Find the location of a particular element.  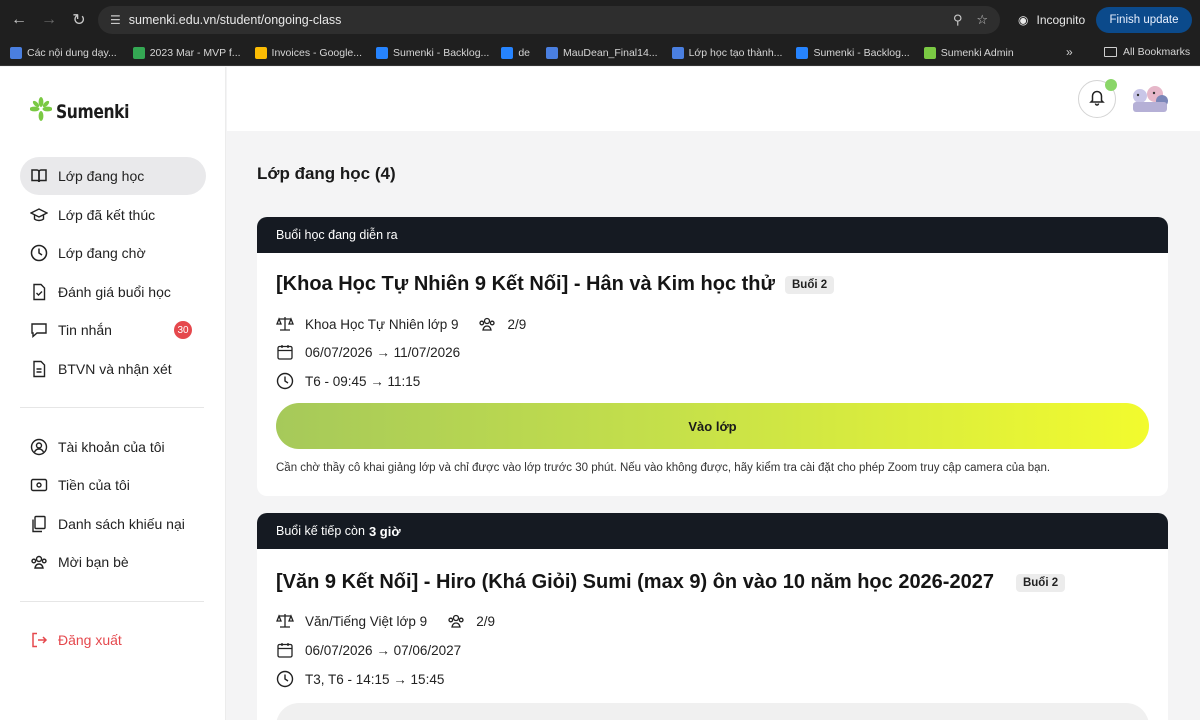

folder-icon is located at coordinates (1110, 52).